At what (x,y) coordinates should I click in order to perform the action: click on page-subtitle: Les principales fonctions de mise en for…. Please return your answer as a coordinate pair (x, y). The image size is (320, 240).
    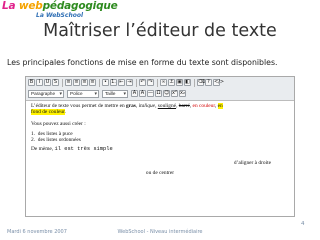
    Looking at the image, I should click on (142, 62).